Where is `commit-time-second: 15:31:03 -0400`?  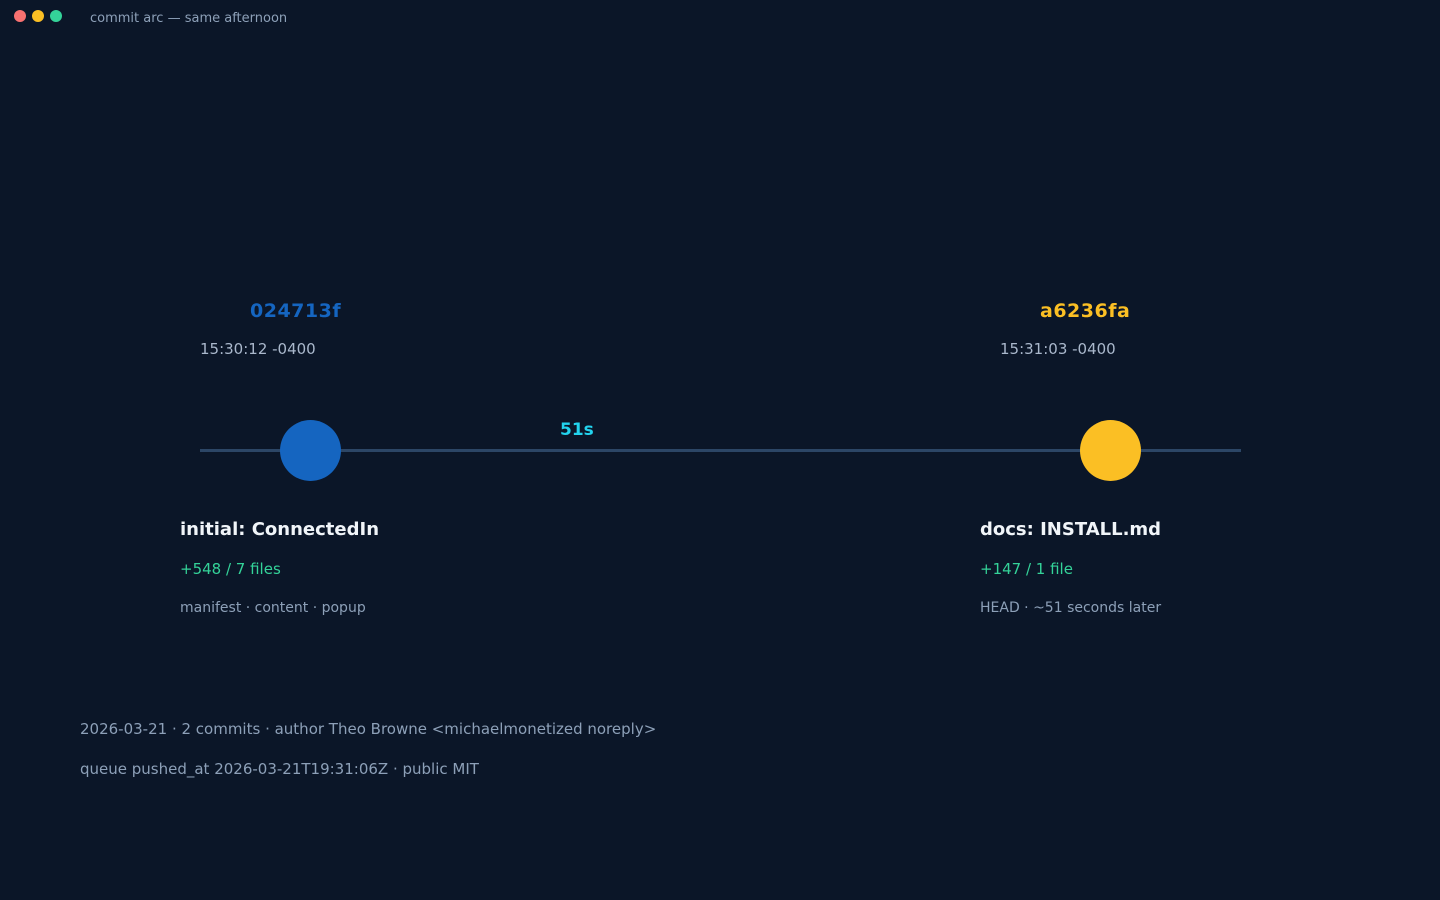 commit-time-second: 15:31:03 -0400 is located at coordinates (1058, 349).